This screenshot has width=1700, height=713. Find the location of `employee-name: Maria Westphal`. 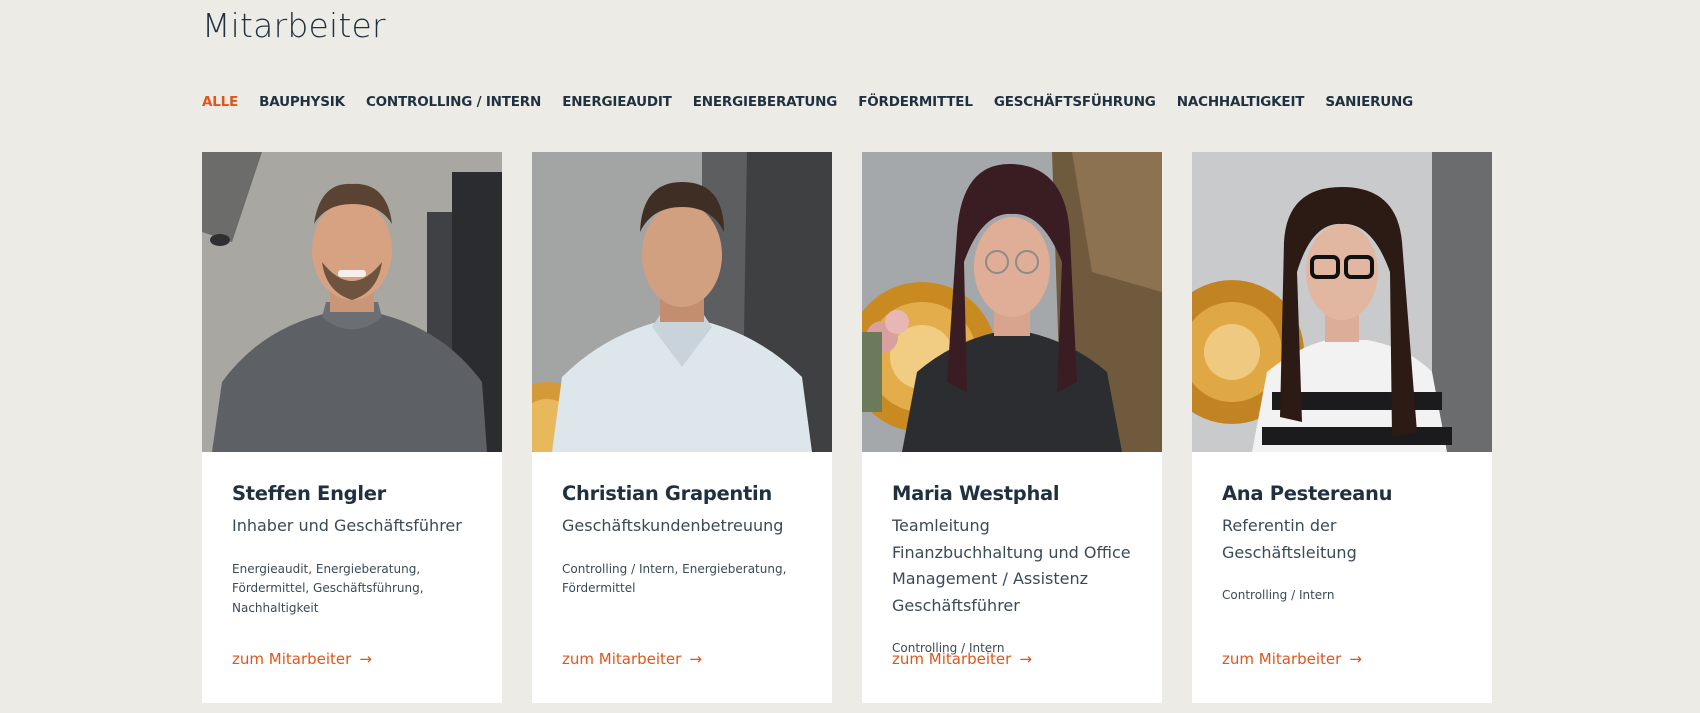

employee-name: Maria Westphal is located at coordinates (976, 493).